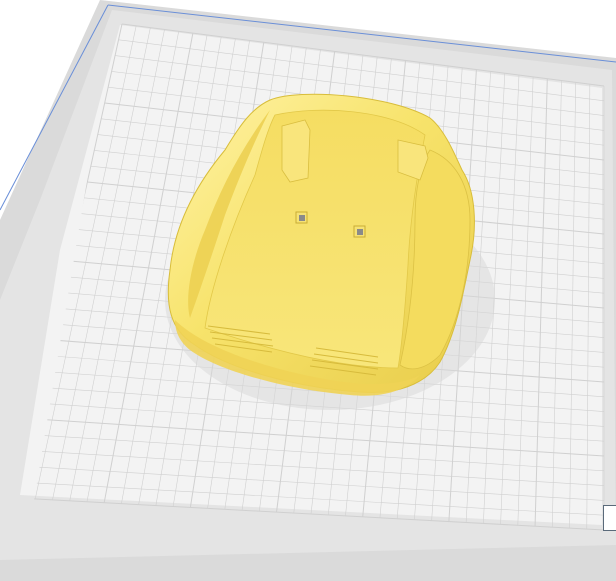 Image resolution: width=616 pixels, height=581 pixels. What do you see at coordinates (302, 218) in the screenshot?
I see `seat-hole-left-inner` at bounding box center [302, 218].